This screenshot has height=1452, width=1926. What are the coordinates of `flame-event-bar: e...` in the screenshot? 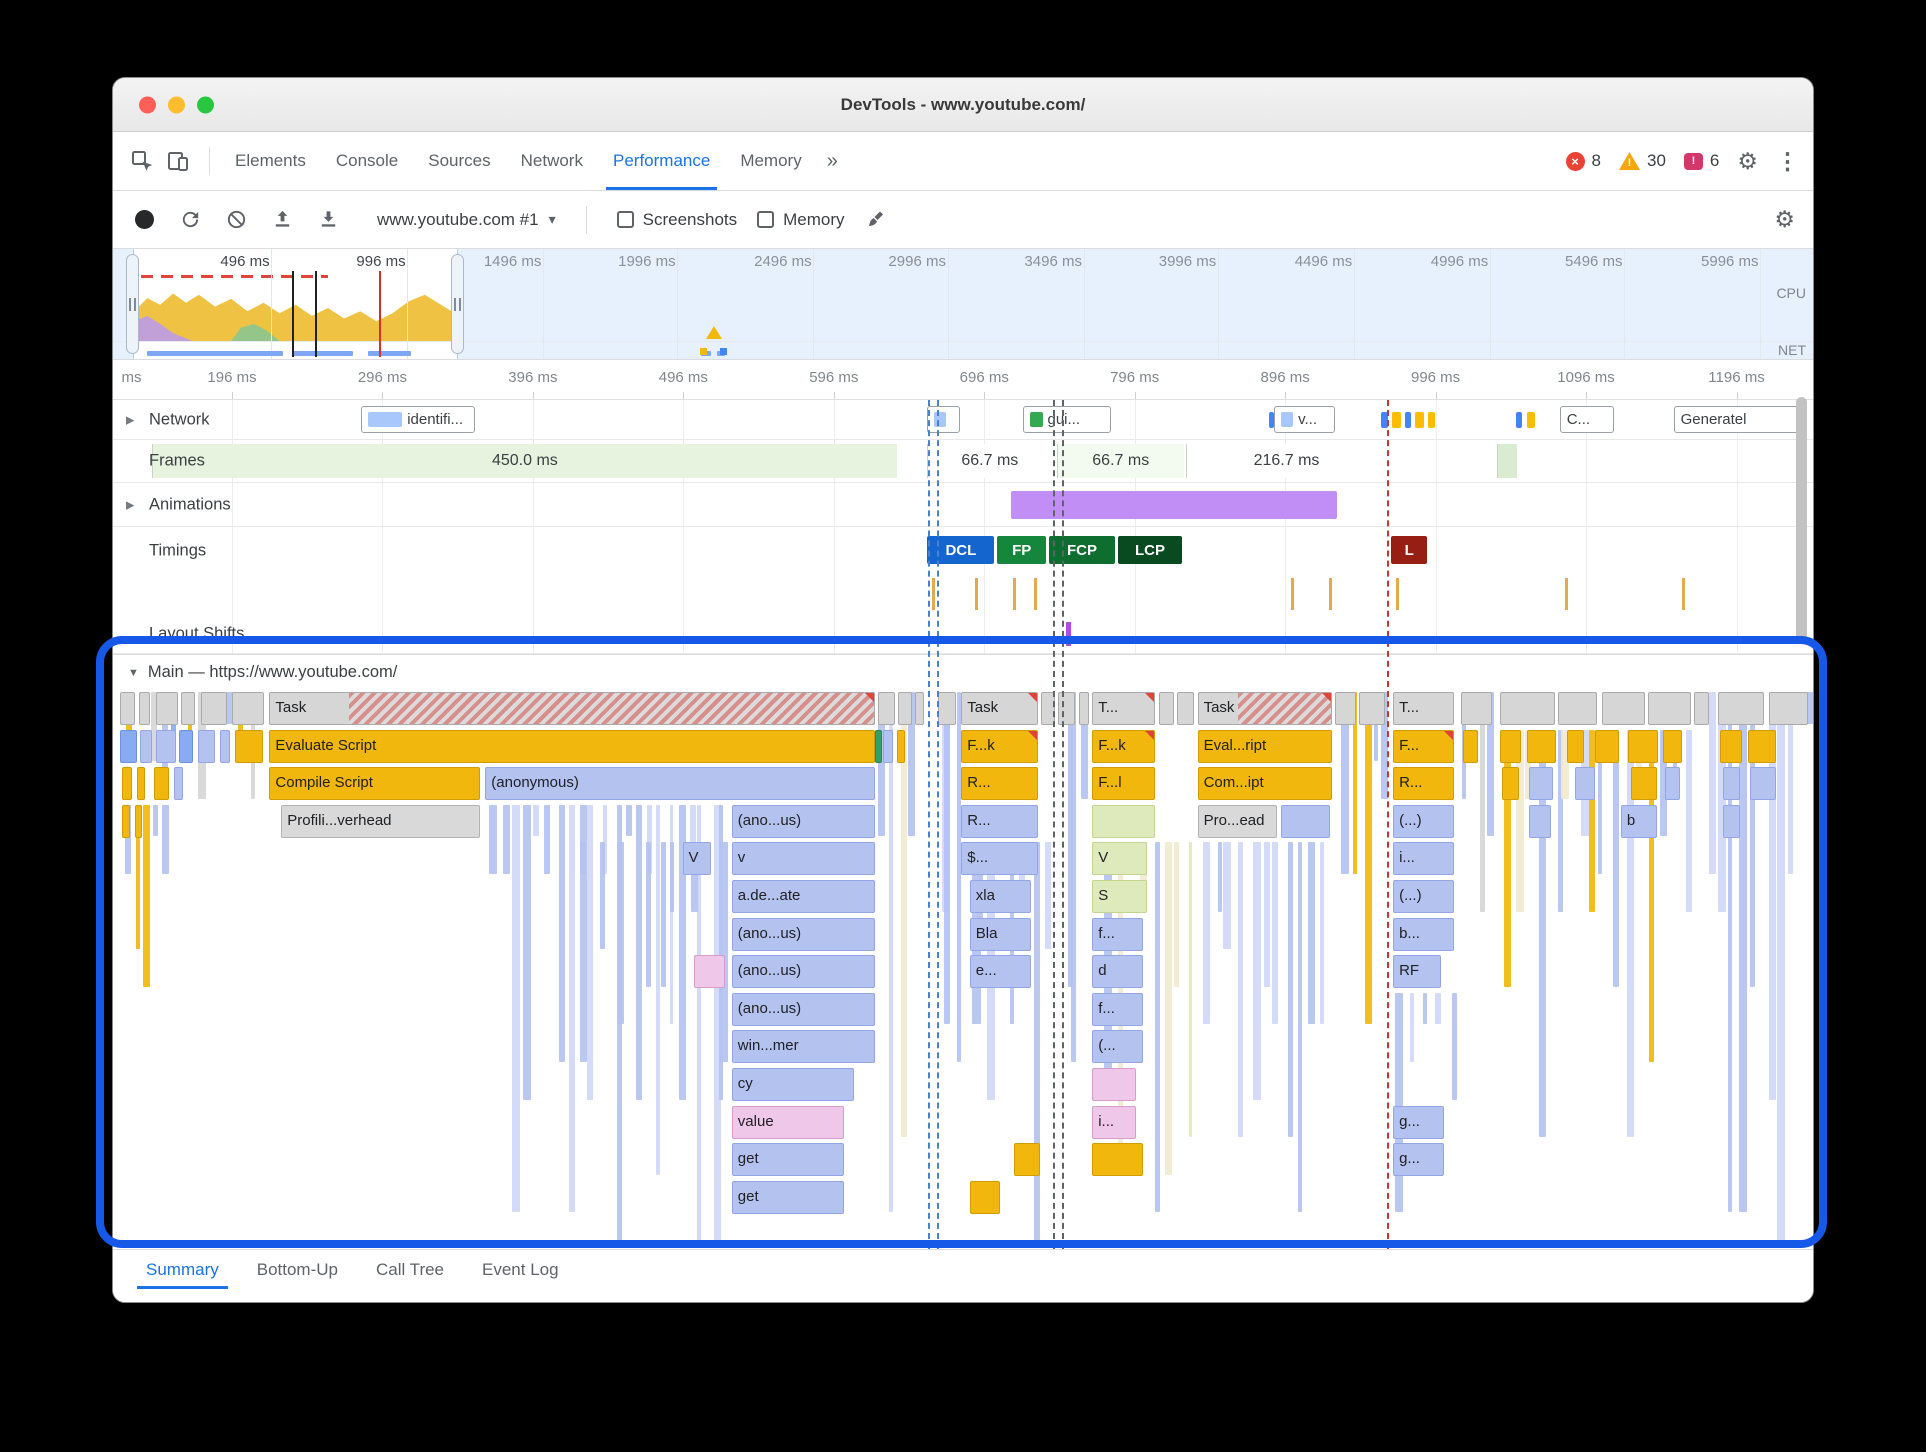 It's located at (1000, 972).